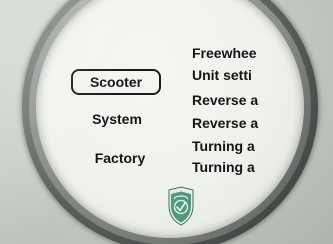  I want to click on option-item-unit-settings: Unit setti, so click(237, 75).